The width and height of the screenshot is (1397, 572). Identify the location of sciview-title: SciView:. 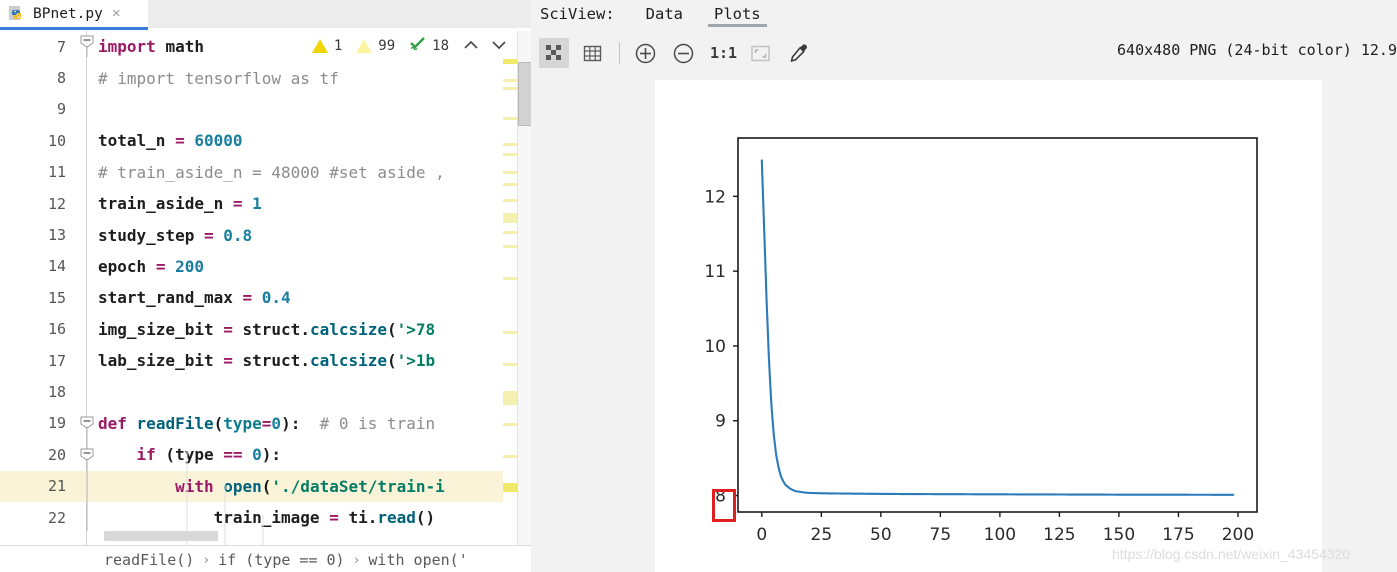
(577, 14).